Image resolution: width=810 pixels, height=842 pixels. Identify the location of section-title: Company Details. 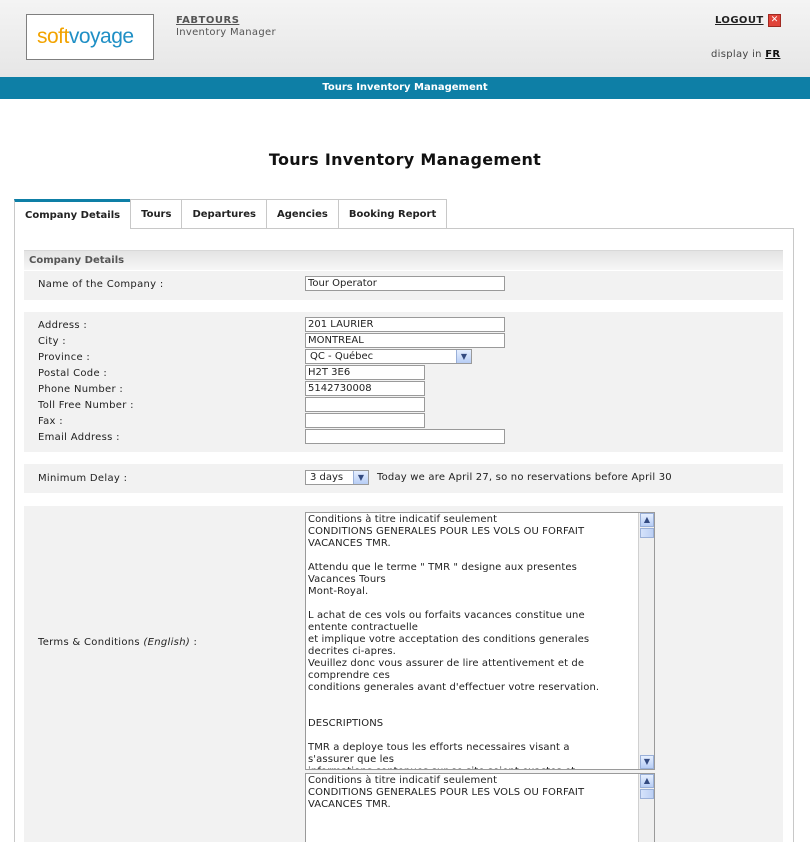
(403, 260).